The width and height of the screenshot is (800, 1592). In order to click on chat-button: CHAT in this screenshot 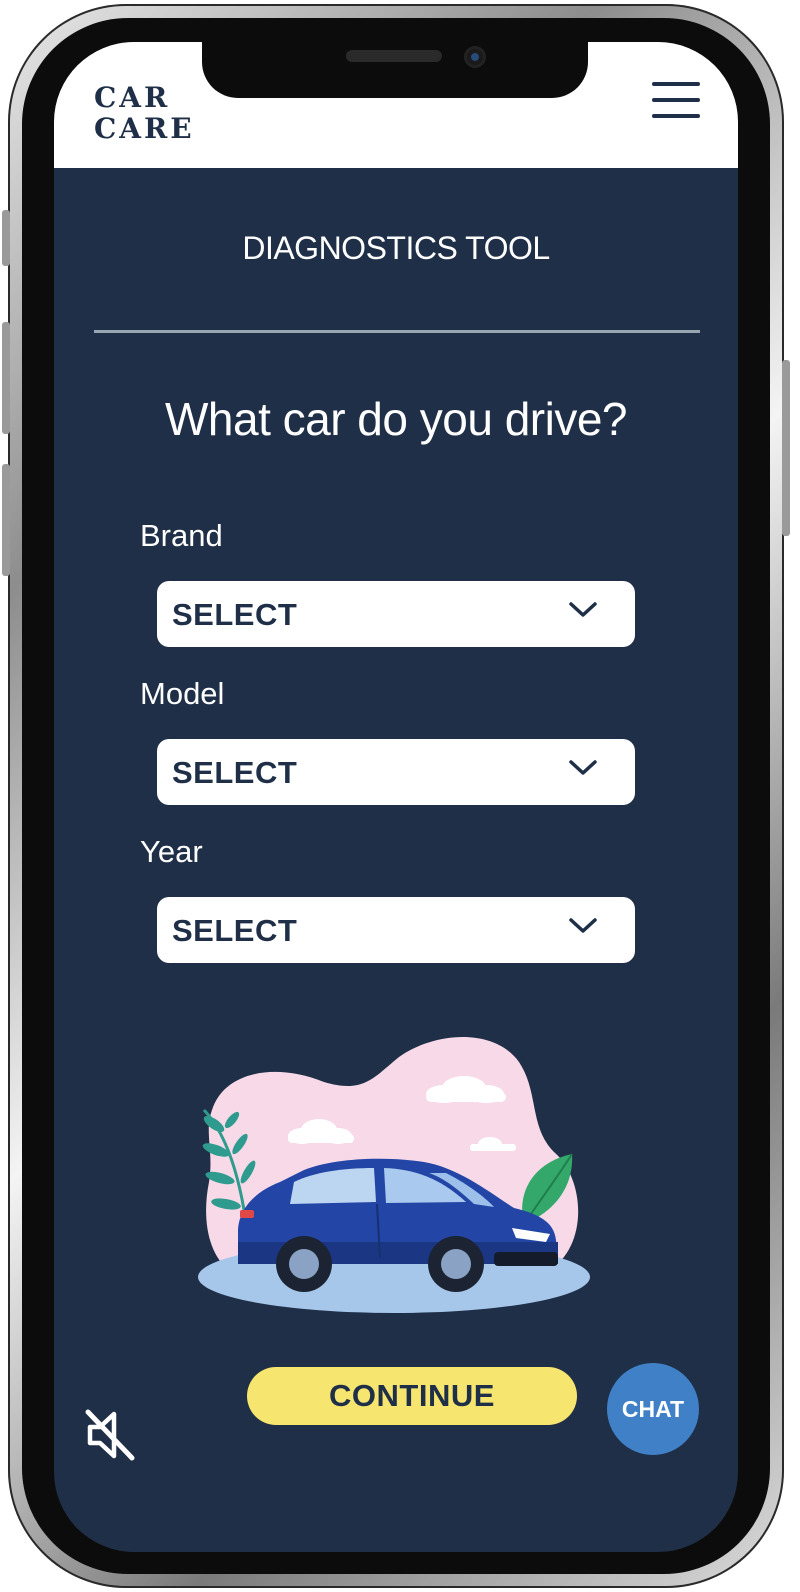, I will do `click(653, 1409)`.